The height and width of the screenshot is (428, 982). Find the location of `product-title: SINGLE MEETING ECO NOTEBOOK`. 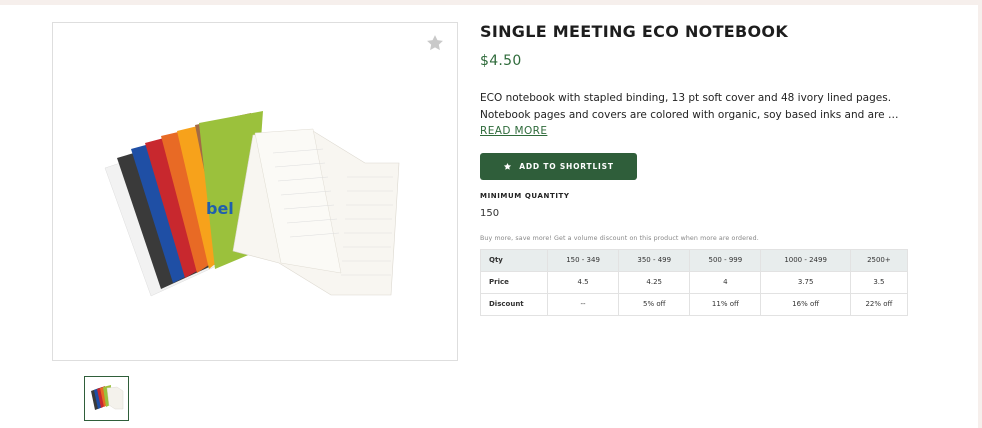

product-title: SINGLE MEETING ECO NOTEBOOK is located at coordinates (634, 31).